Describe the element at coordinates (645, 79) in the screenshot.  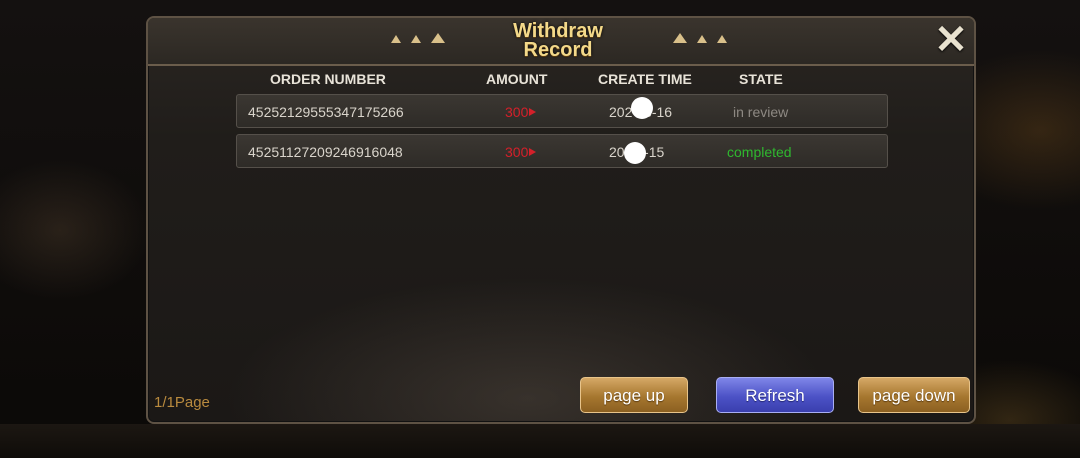
I see `column-header-create-time: CREATE TIME` at that location.